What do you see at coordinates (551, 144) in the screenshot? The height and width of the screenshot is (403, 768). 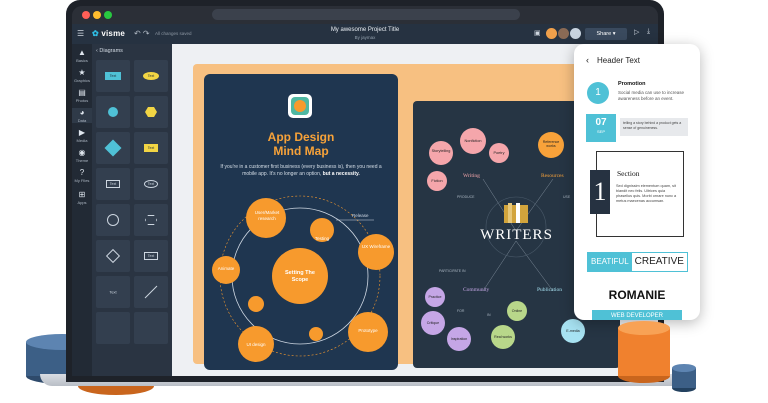 I see `writers-node-reference: Reference works` at bounding box center [551, 144].